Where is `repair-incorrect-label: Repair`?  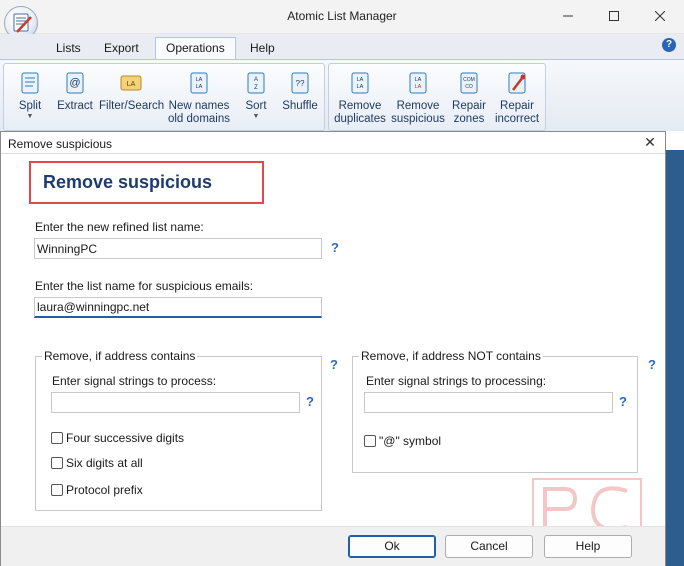
repair-incorrect-label: Repair is located at coordinates (517, 106).